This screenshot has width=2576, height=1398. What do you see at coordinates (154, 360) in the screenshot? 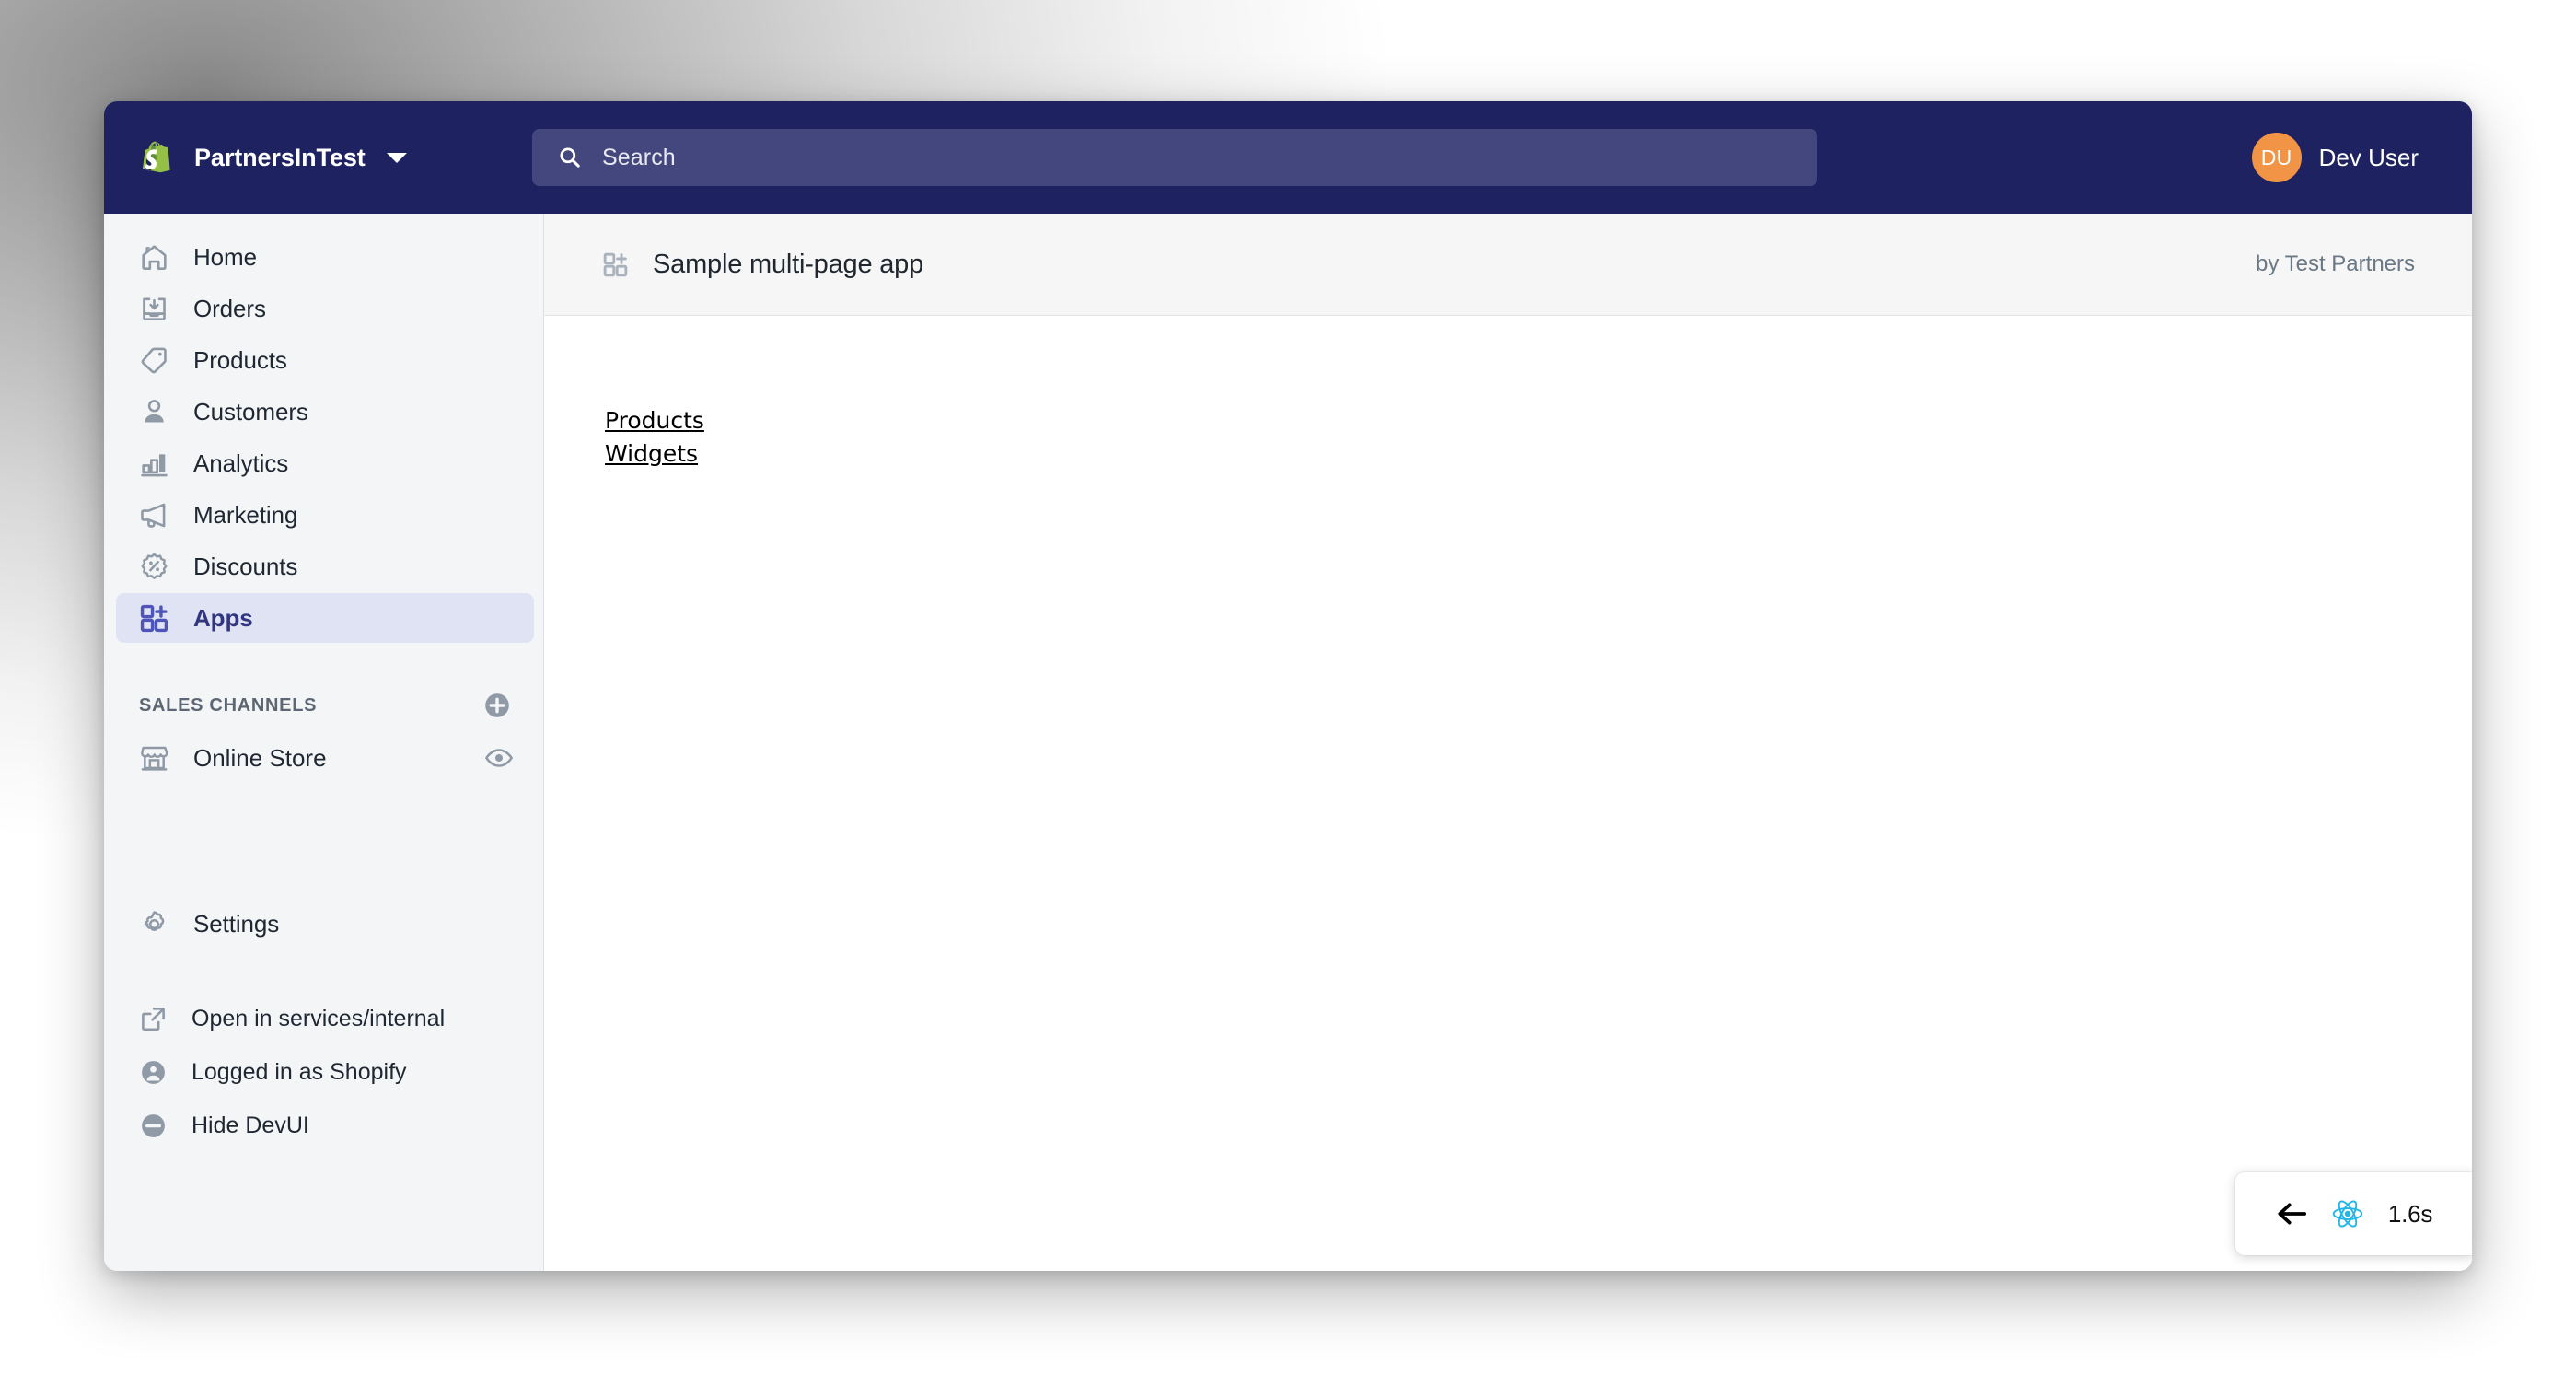
I see `products-tag-icon` at bounding box center [154, 360].